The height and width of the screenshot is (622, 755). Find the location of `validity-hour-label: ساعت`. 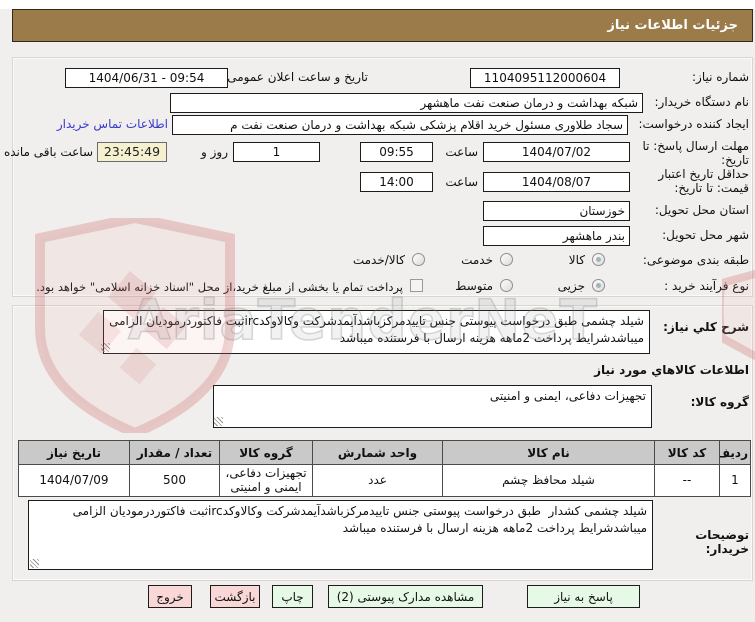

validity-hour-label: ساعت is located at coordinates (461, 182).